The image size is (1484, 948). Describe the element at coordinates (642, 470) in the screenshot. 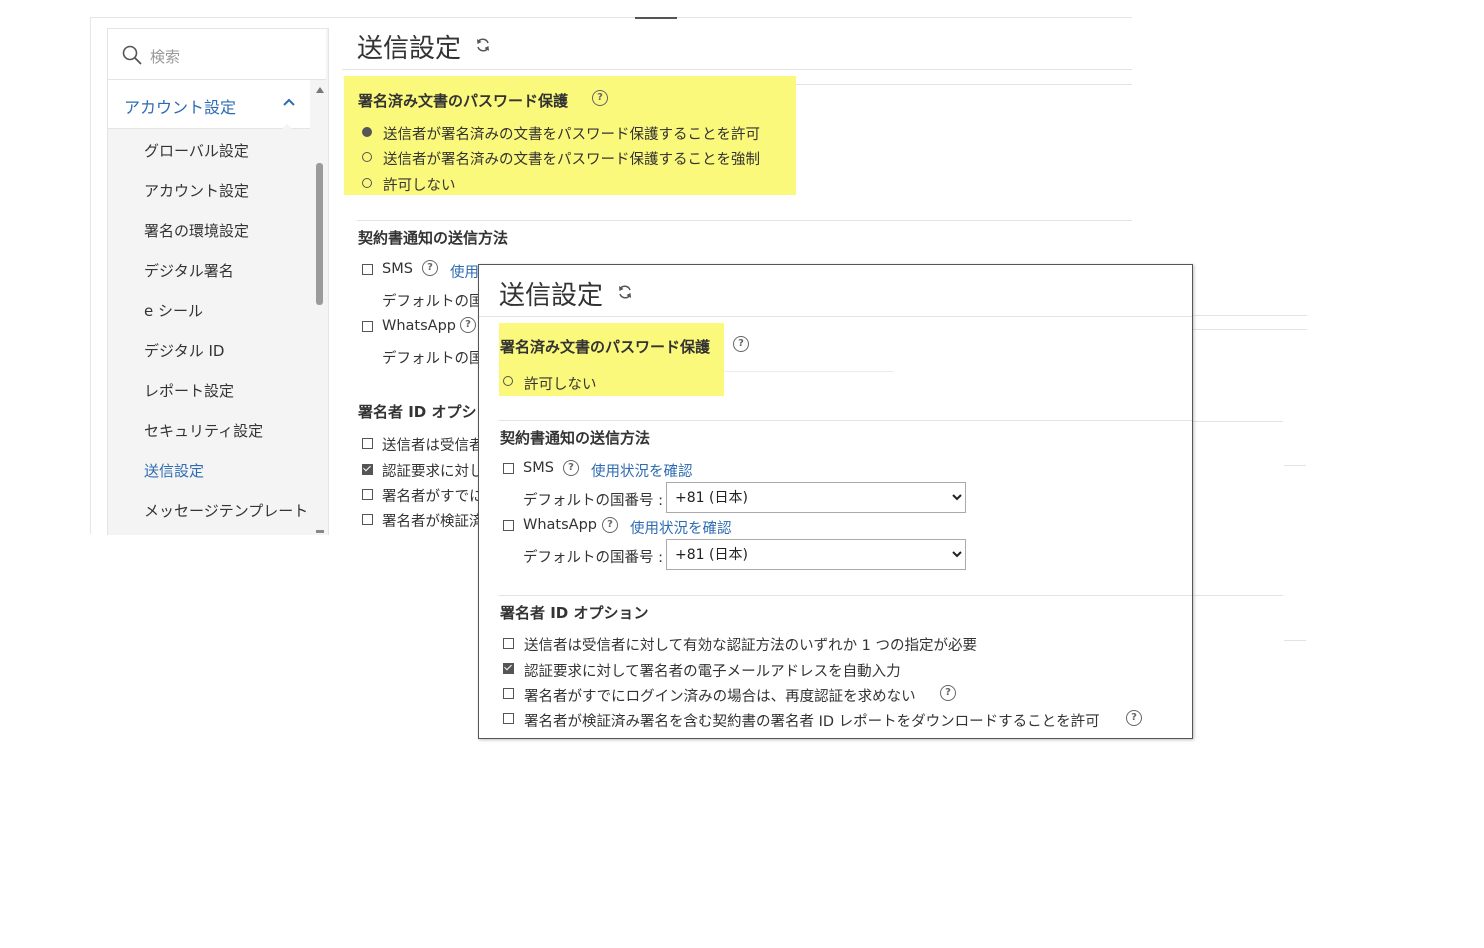

I see `sms-usage-link: 使用状況を確認` at that location.